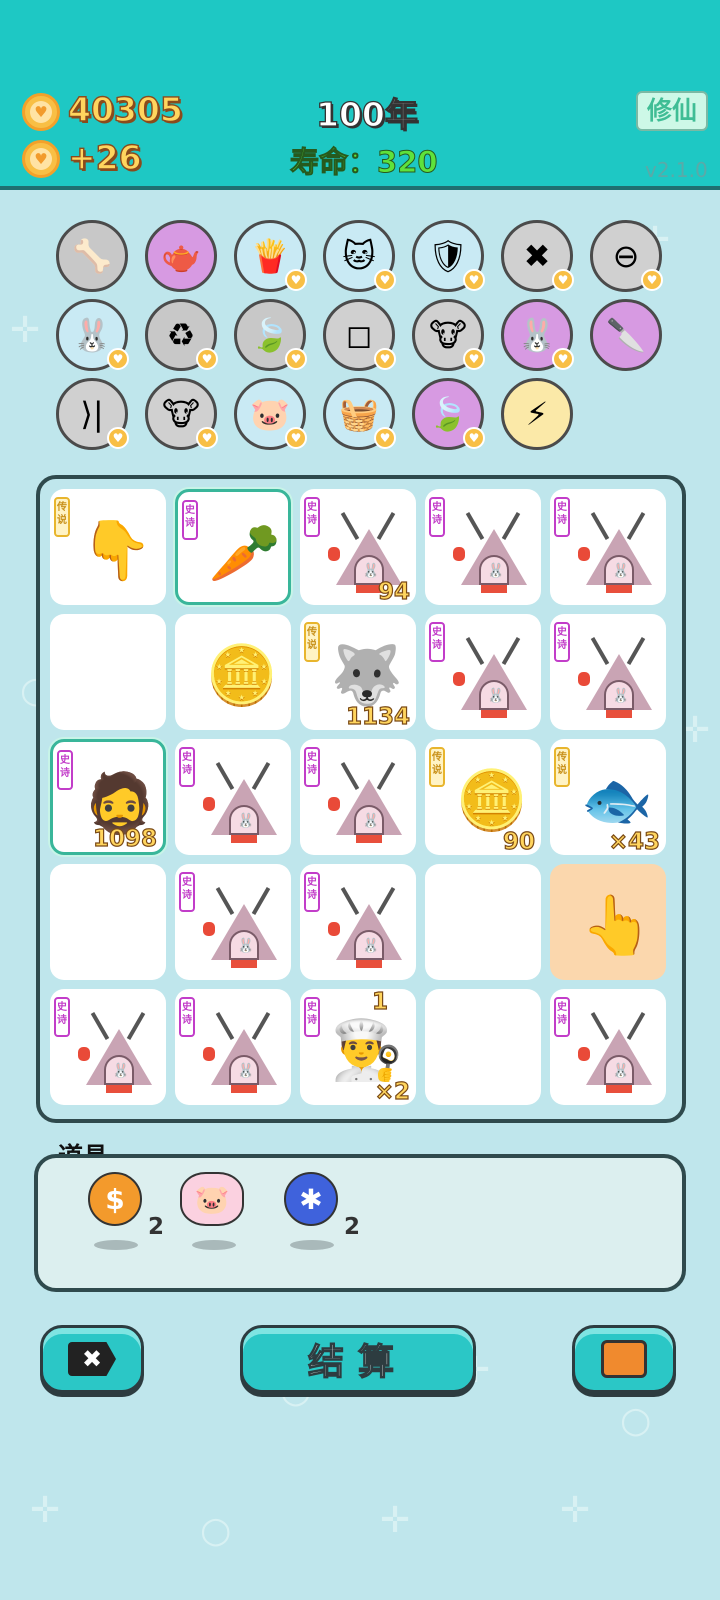 The image size is (720, 1600). Describe the element at coordinates (626, 256) in the screenshot. I see `minus-circle-icon: ⊖ ♥` at that location.